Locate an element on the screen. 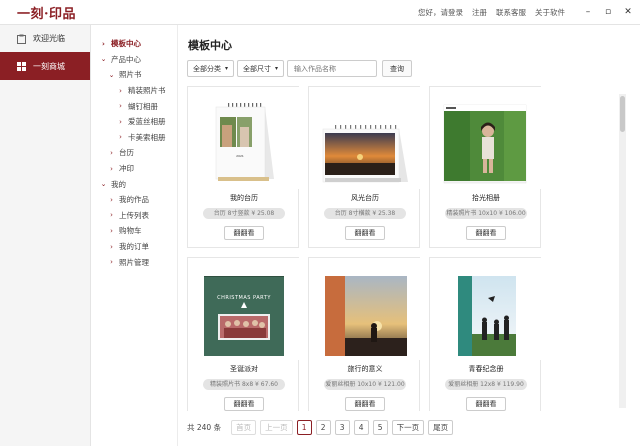 The height and width of the screenshot is (446, 640). tree-item-label: 卡美索相册 is located at coordinates (147, 137).